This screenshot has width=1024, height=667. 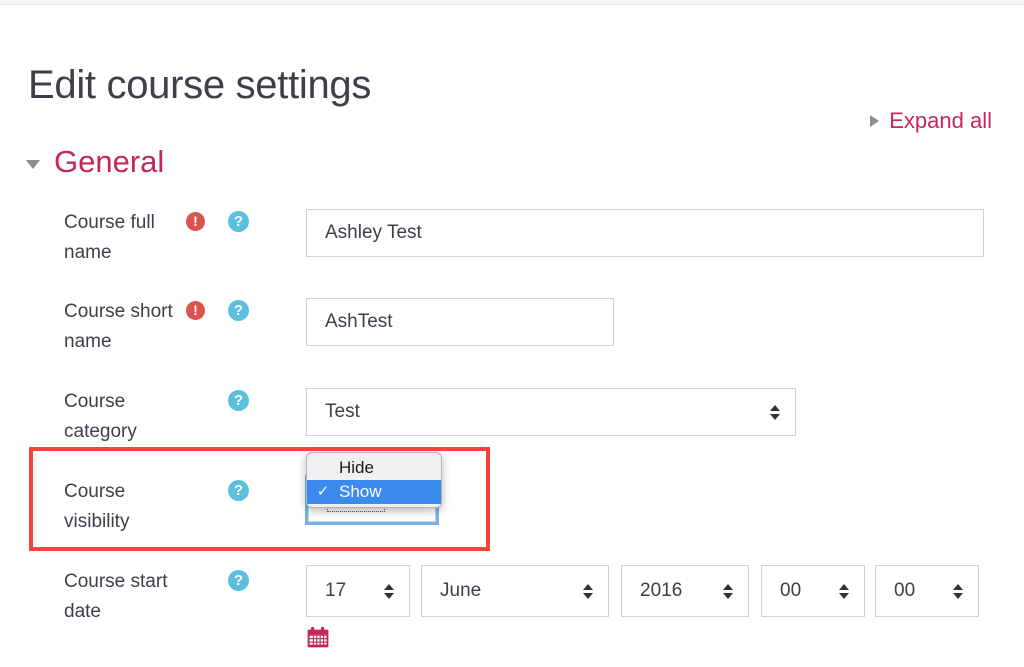 What do you see at coordinates (323, 491) in the screenshot?
I see `dropdown-option-check: ✓` at bounding box center [323, 491].